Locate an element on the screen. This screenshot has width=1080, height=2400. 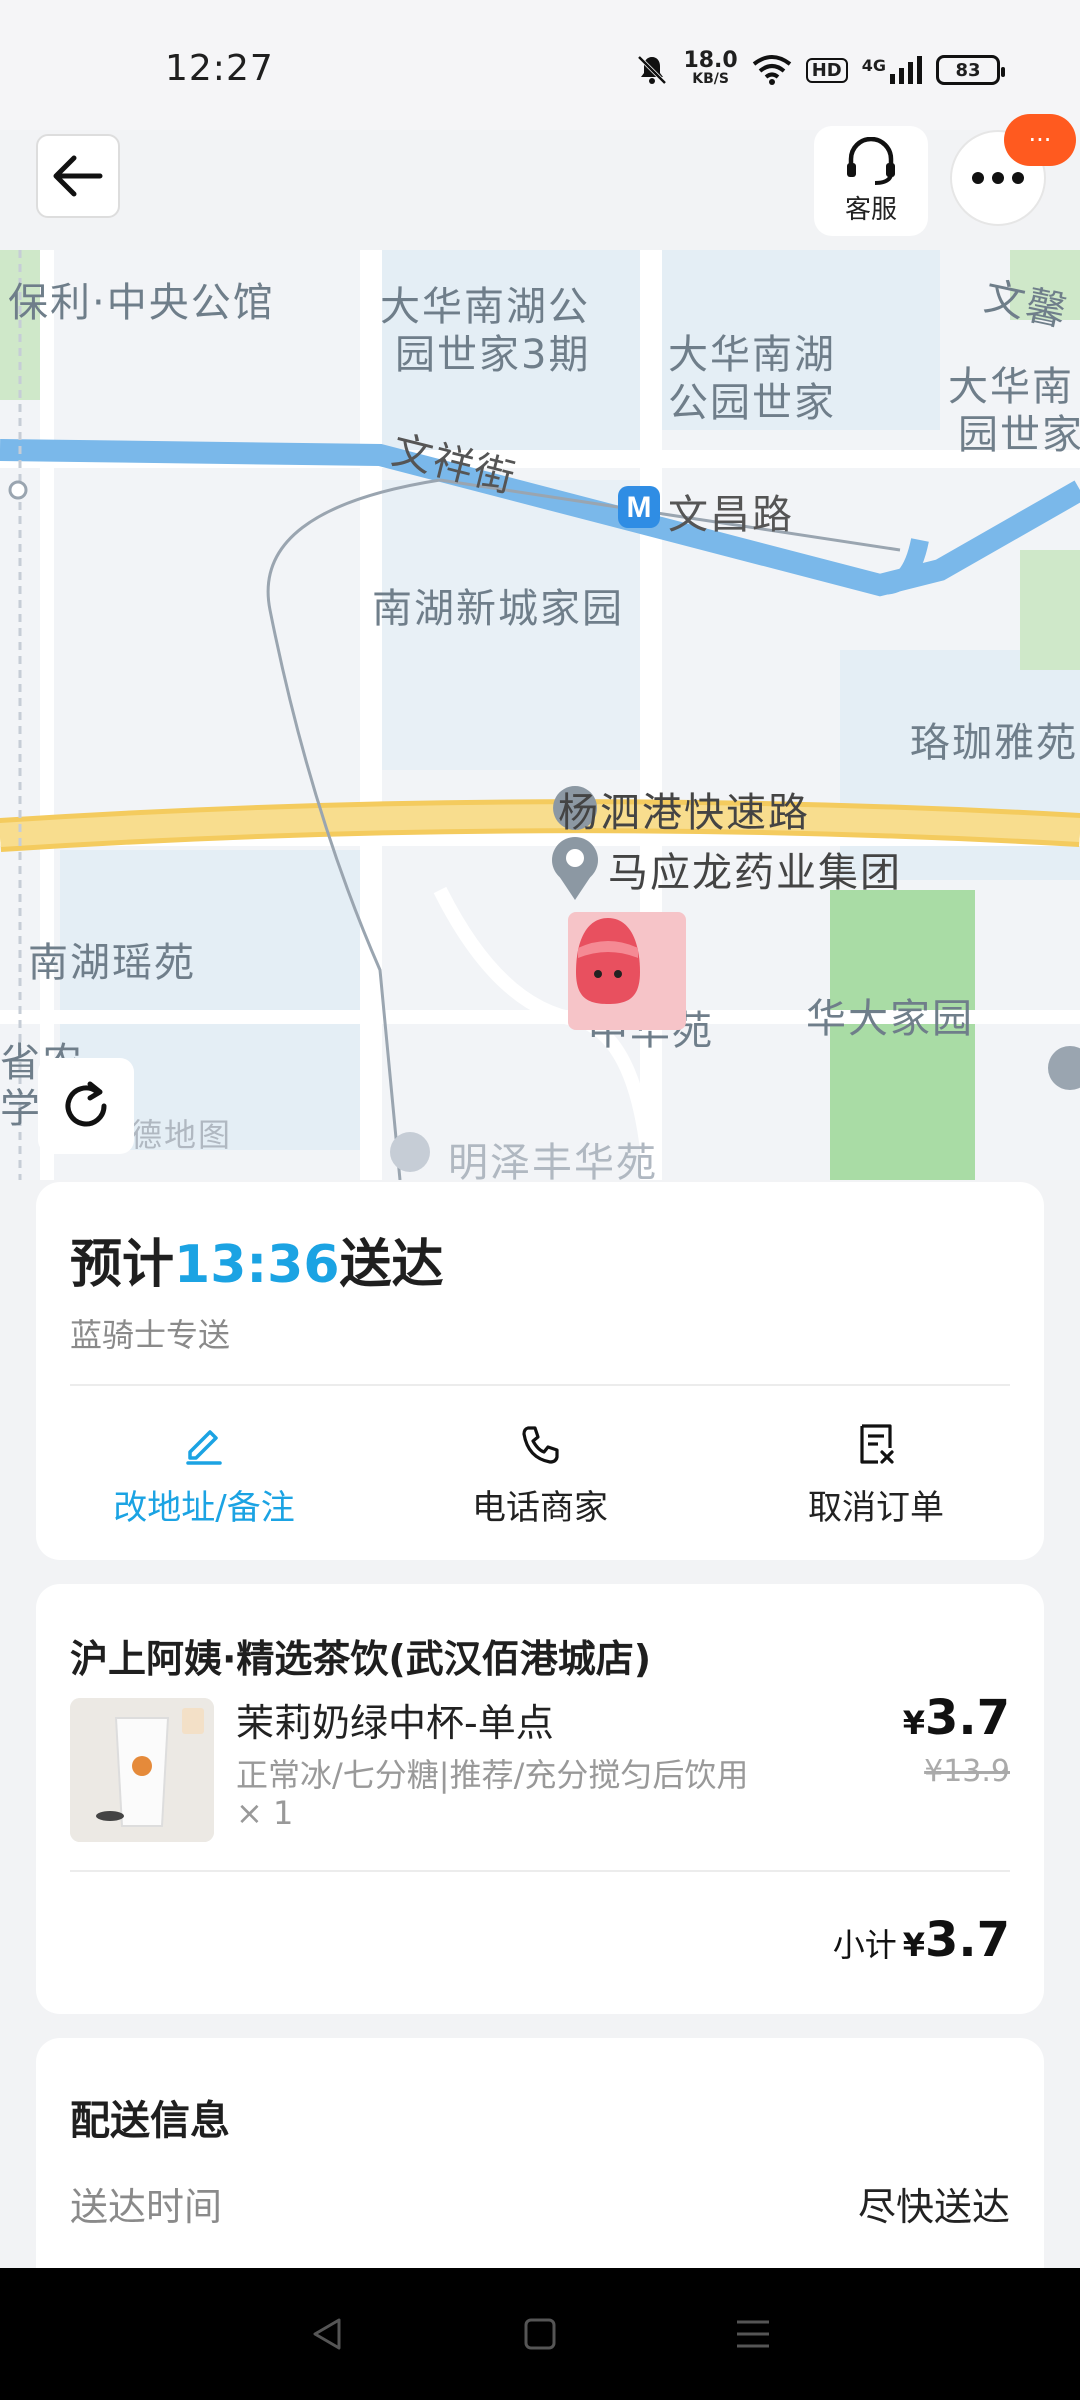
order-actions: 改地址/备注 电话商家 取消订单 is located at coordinates (540, 1475).